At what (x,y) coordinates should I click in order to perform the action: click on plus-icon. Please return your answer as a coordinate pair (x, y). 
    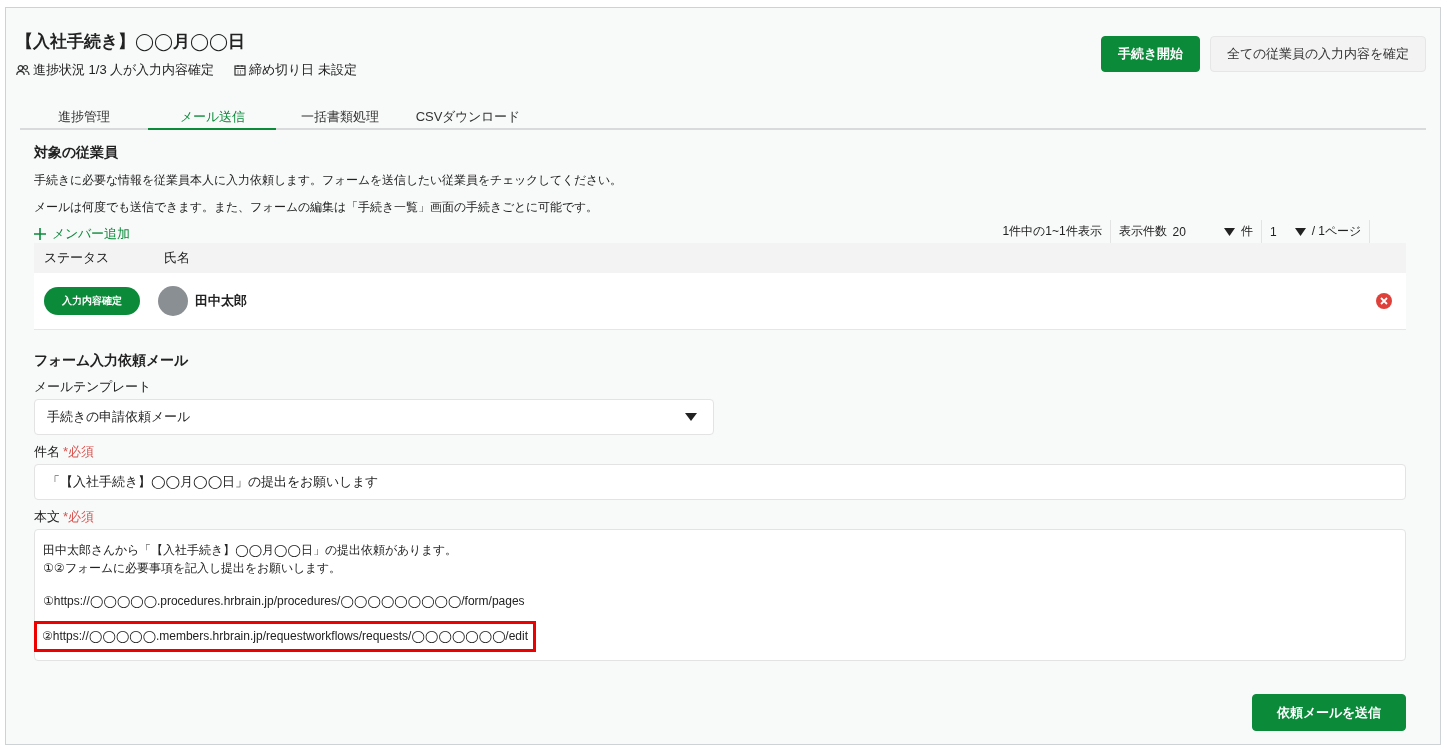
    Looking at the image, I should click on (40, 234).